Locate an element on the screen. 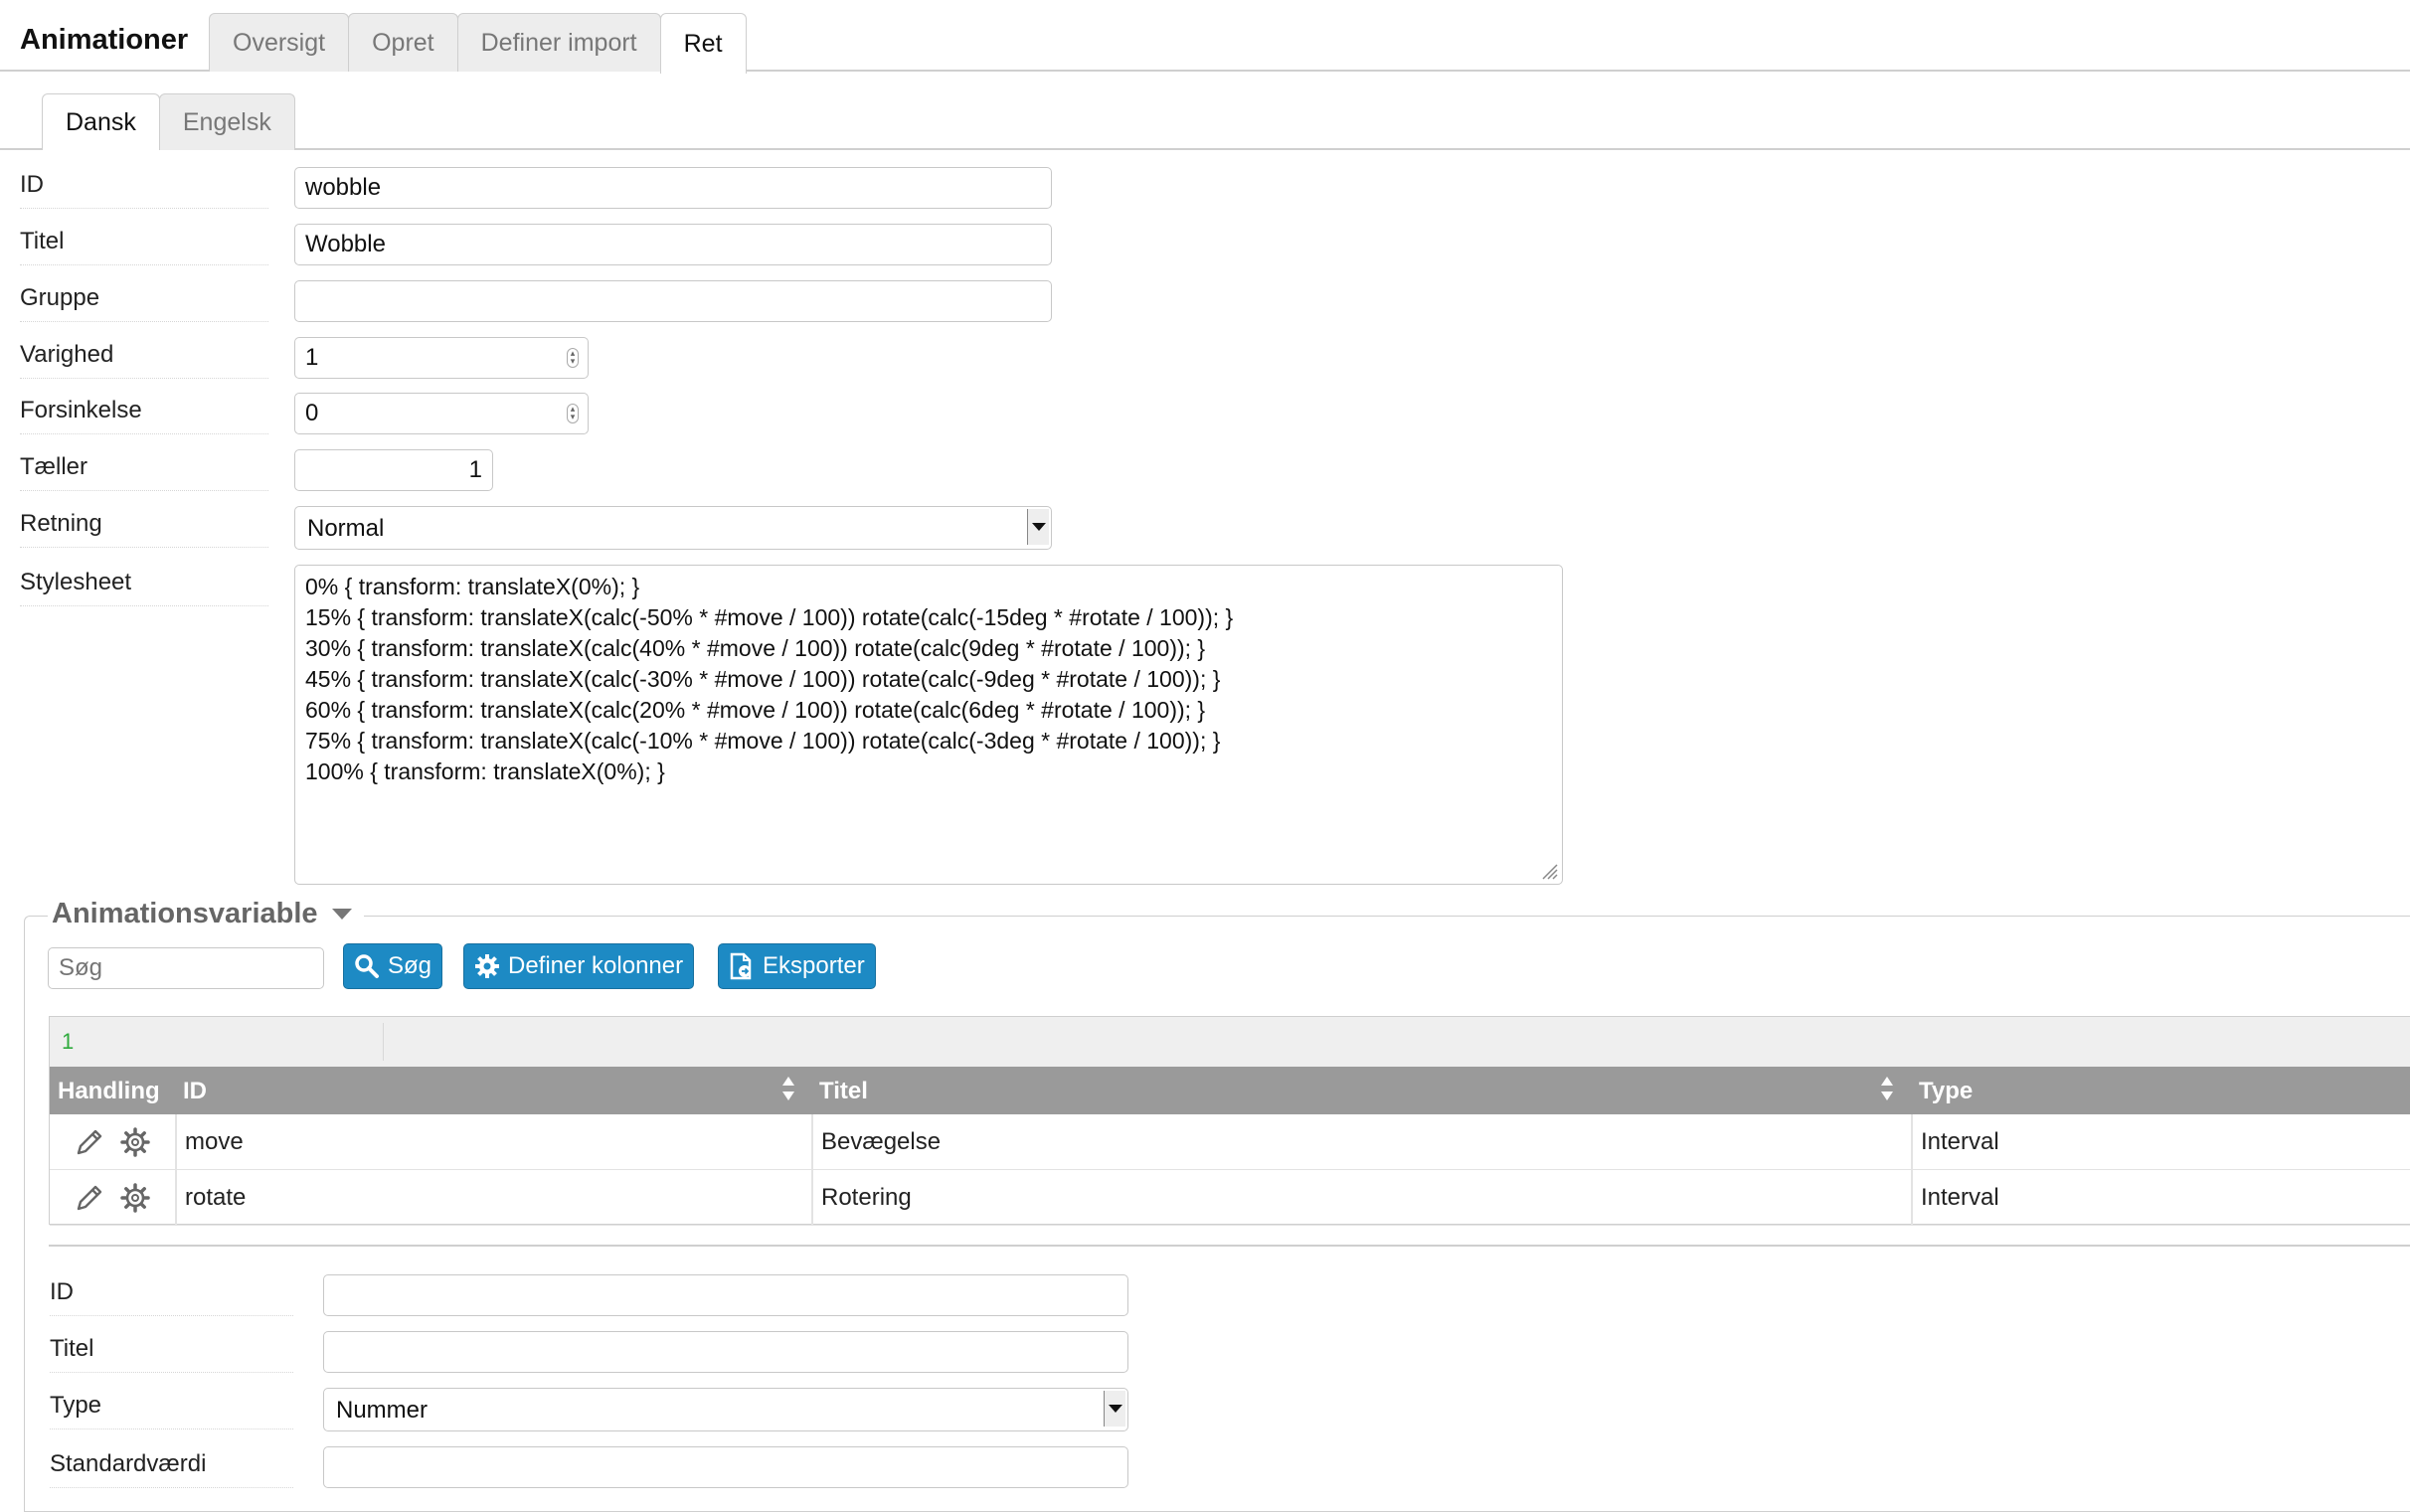  varighed-number-field: ▴▾ is located at coordinates (441, 358).